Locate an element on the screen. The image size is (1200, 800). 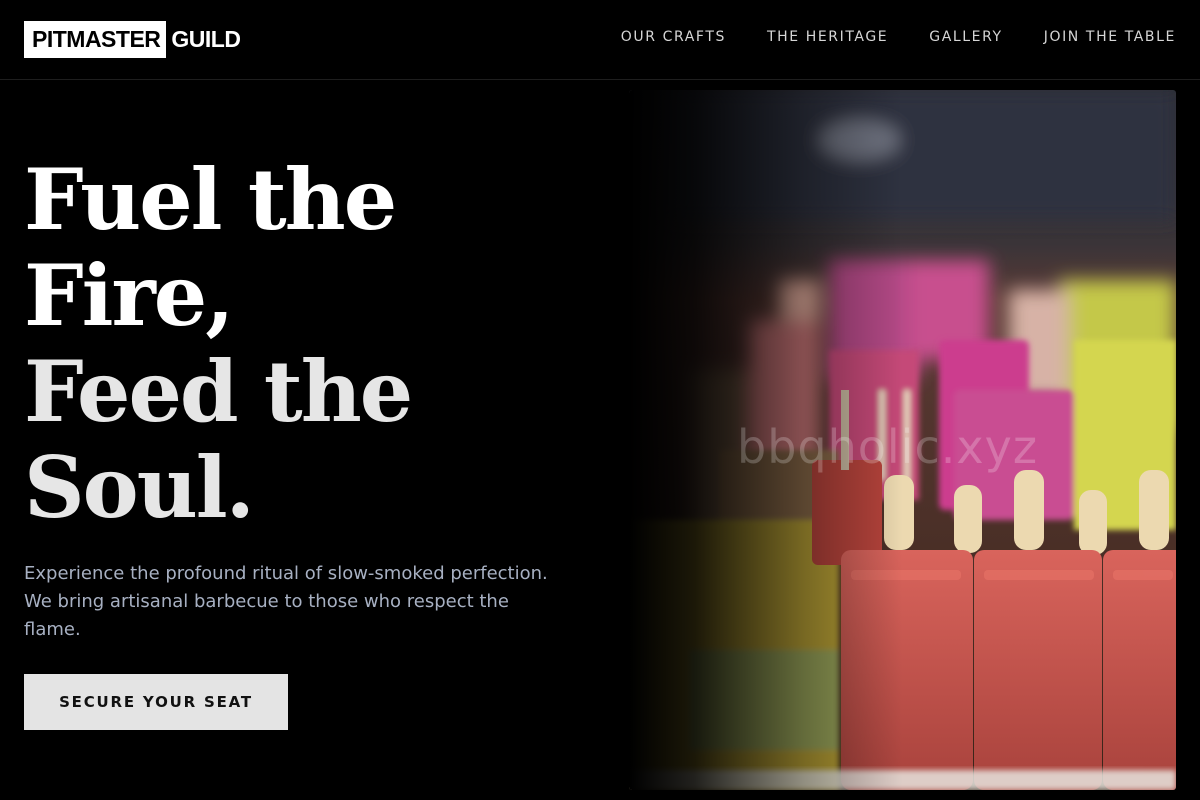
nav-join-the-table: JOIN THE TABLE is located at coordinates (1110, 37).